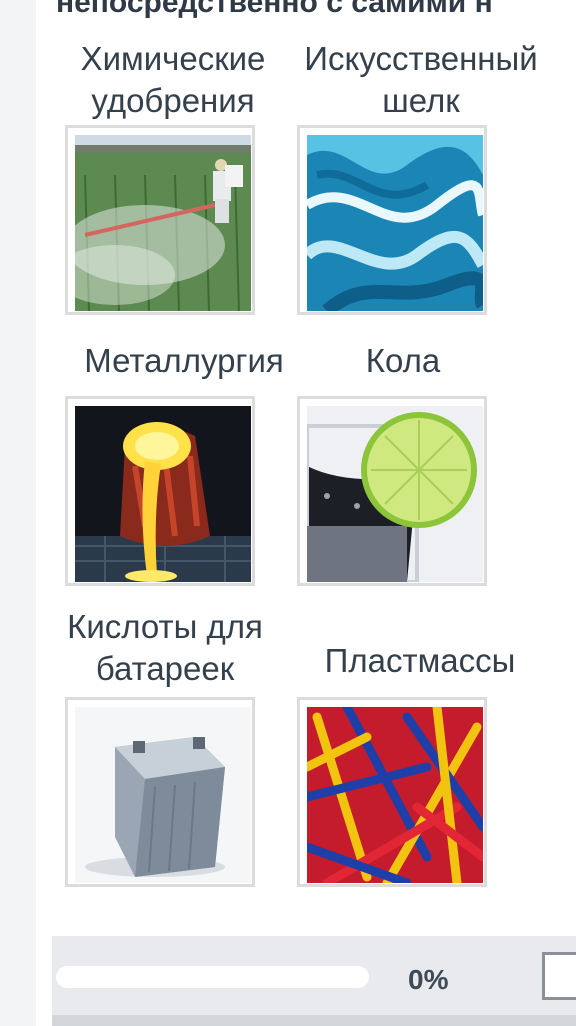 The width and height of the screenshot is (576, 1026). I want to click on item-label-artificial-silk: Искусственный шелк, so click(421, 79).